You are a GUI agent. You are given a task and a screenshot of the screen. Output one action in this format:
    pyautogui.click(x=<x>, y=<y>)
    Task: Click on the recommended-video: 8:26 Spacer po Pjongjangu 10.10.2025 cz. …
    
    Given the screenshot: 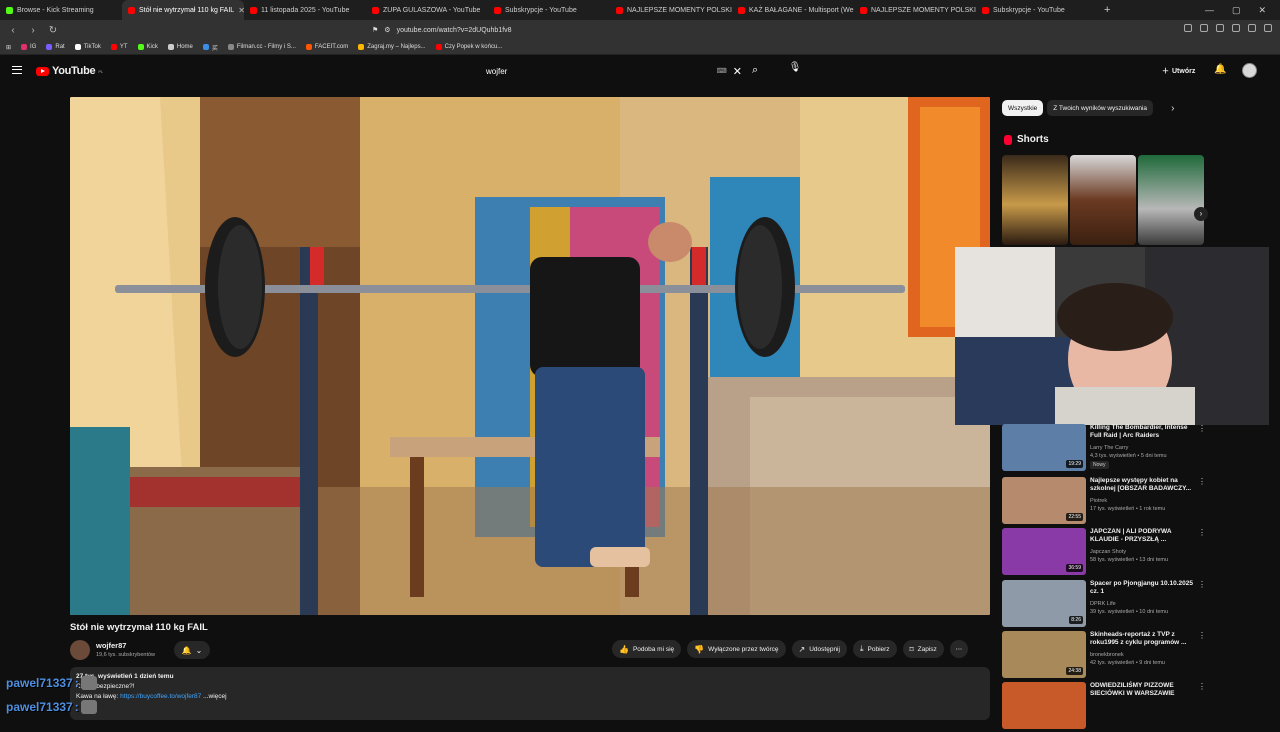 What is the action you would take?
    pyautogui.click(x=1108, y=605)
    